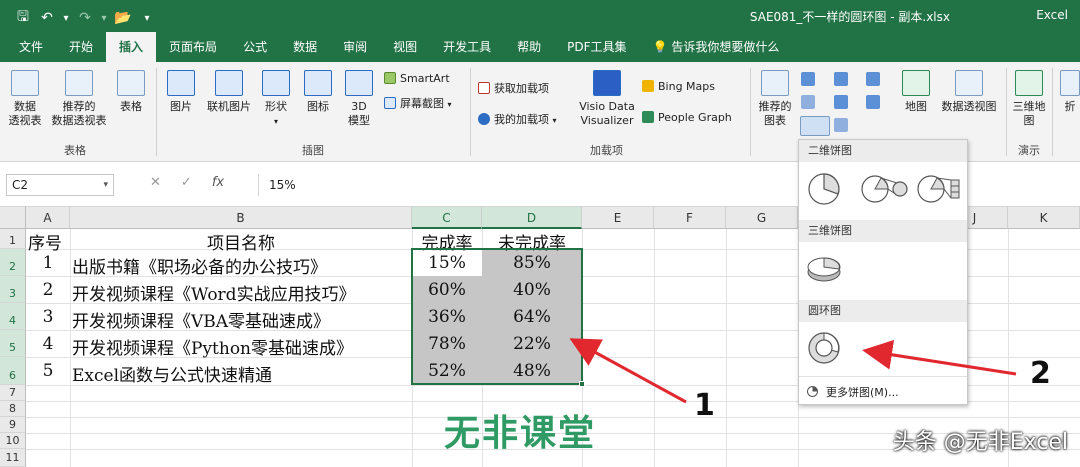  I want to click on annotation-overlay, so click(793, 371).